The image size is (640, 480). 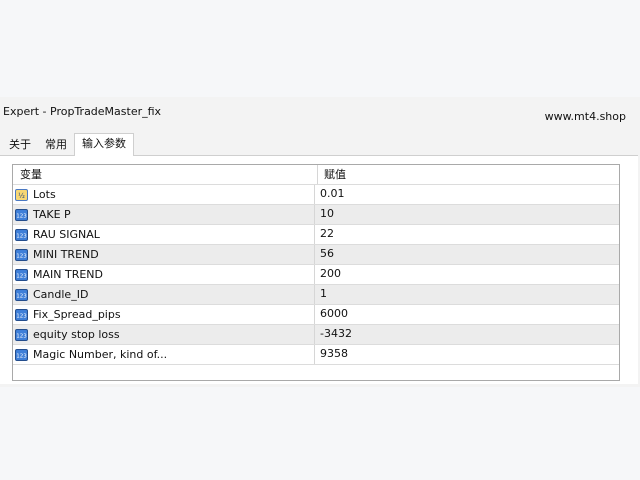 What do you see at coordinates (321, 294) in the screenshot?
I see `parameter-value: 1` at bounding box center [321, 294].